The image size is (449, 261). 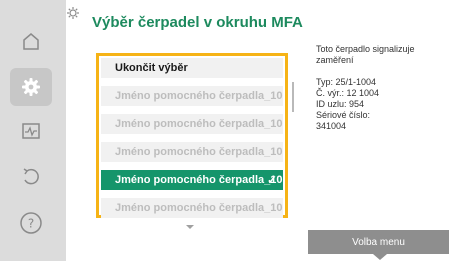 What do you see at coordinates (192, 152) in the screenshot?
I see `list-item: Jméno pomocného čerpadla_1003` at bounding box center [192, 152].